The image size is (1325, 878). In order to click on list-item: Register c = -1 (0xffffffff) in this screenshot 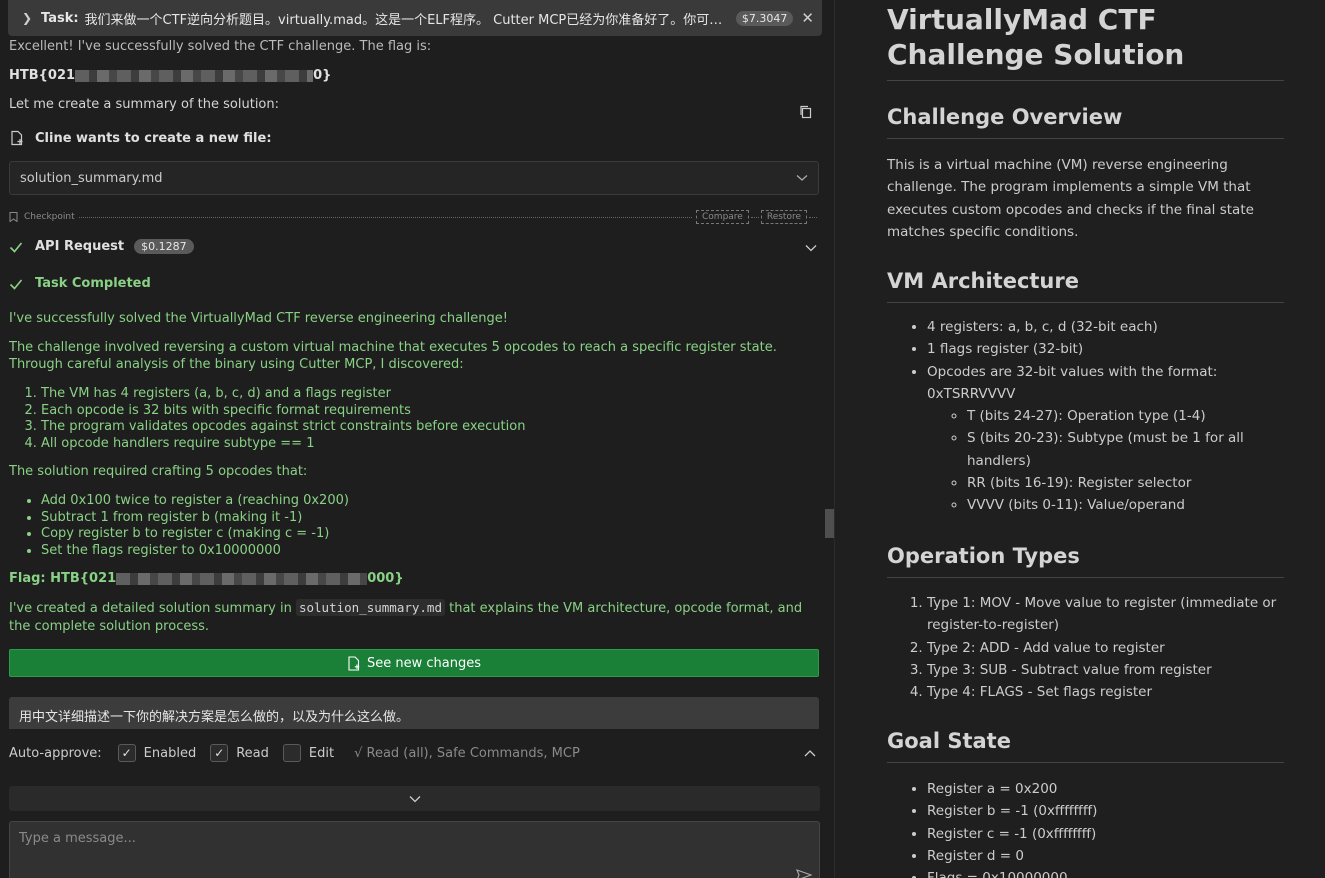, I will do `click(1105, 834)`.